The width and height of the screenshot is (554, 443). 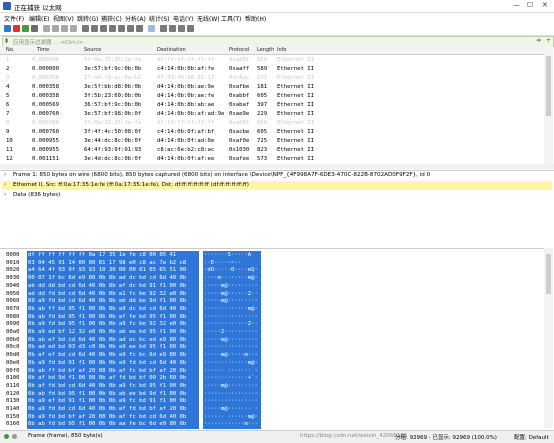 What do you see at coordinates (231, 370) in the screenshot?
I see `hex-ascii-text: ······ ······· ·` at bounding box center [231, 370].